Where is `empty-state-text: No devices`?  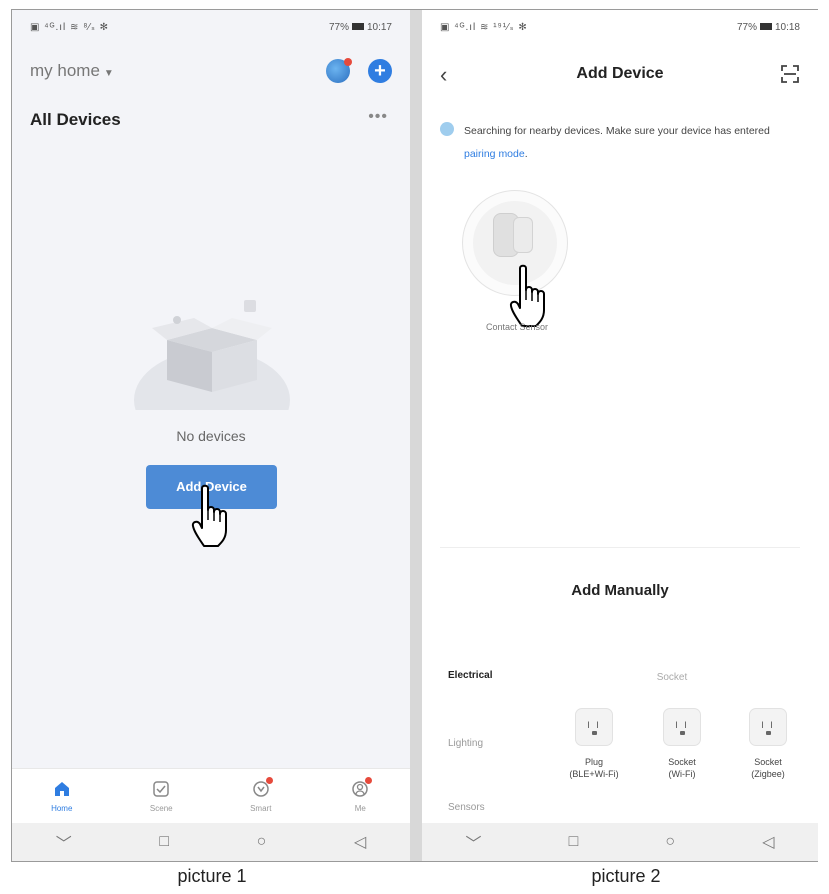 empty-state-text: No devices is located at coordinates (211, 436).